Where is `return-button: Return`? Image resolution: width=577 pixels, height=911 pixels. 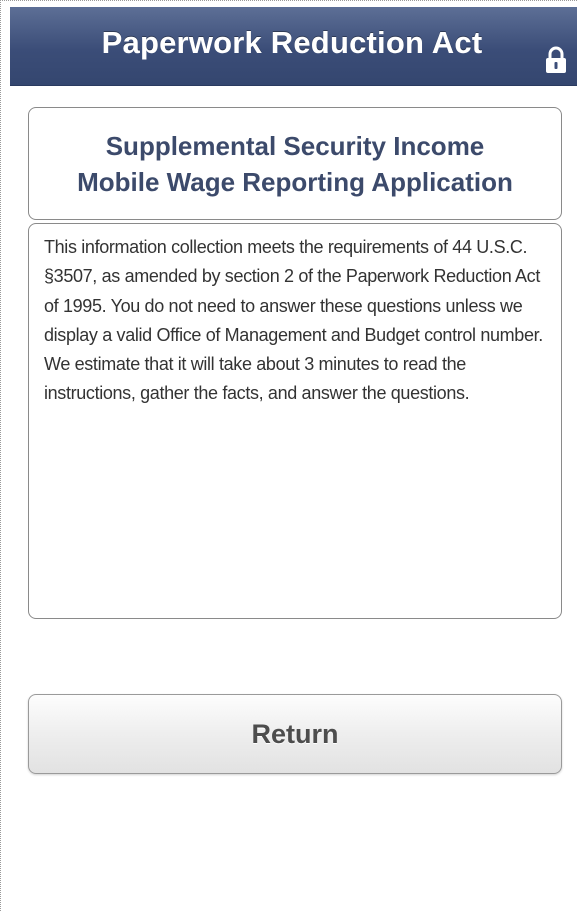 return-button: Return is located at coordinates (295, 734).